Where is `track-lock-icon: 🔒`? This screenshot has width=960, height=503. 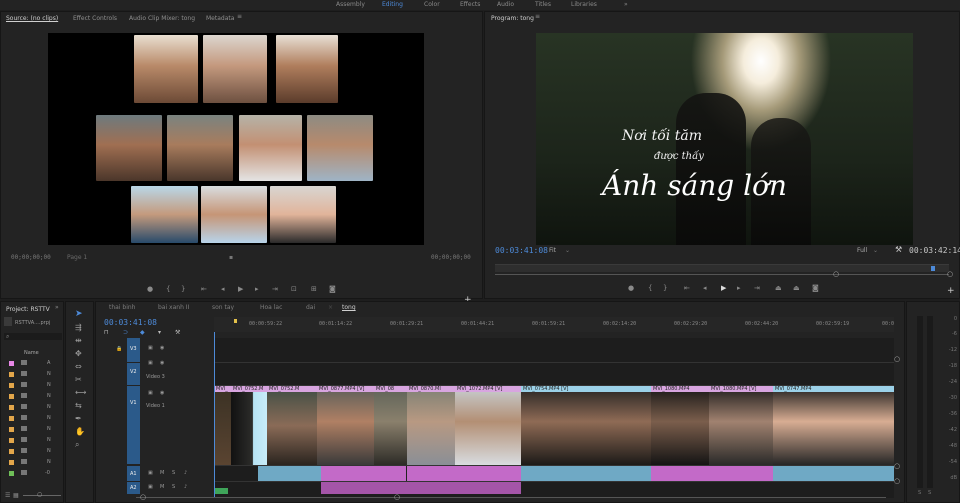
track-lock-icon: 🔒 is located at coordinates (119, 349).